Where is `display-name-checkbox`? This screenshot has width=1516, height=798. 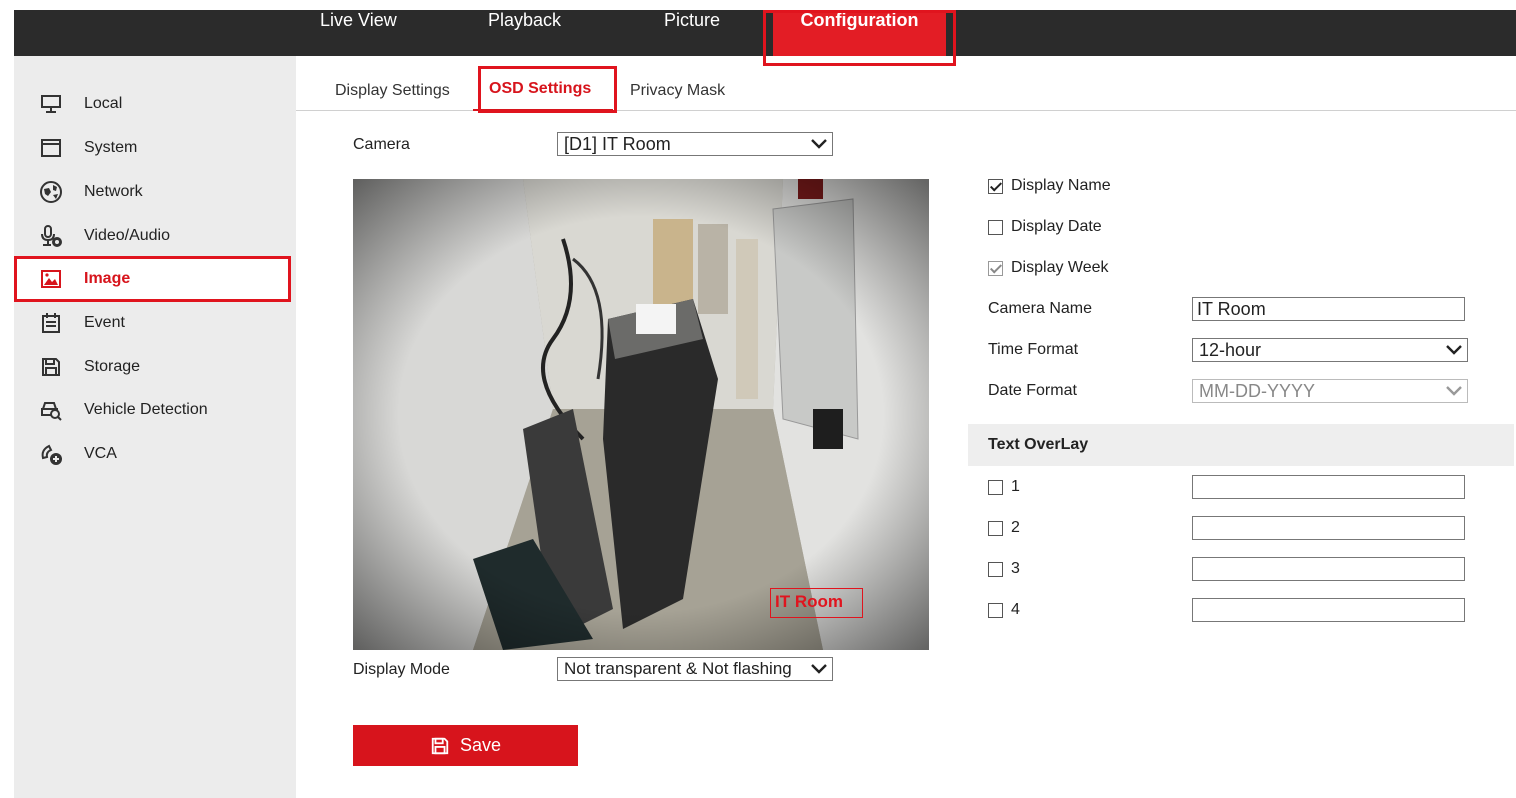 display-name-checkbox is located at coordinates (995, 186).